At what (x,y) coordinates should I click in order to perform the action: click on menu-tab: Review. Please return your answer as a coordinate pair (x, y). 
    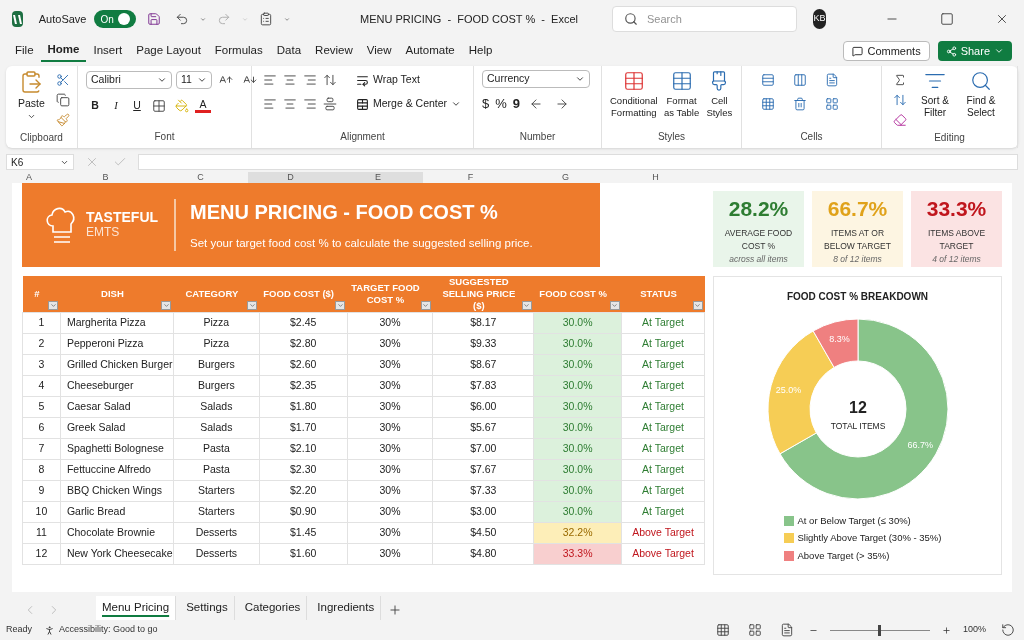
    Looking at the image, I should click on (334, 51).